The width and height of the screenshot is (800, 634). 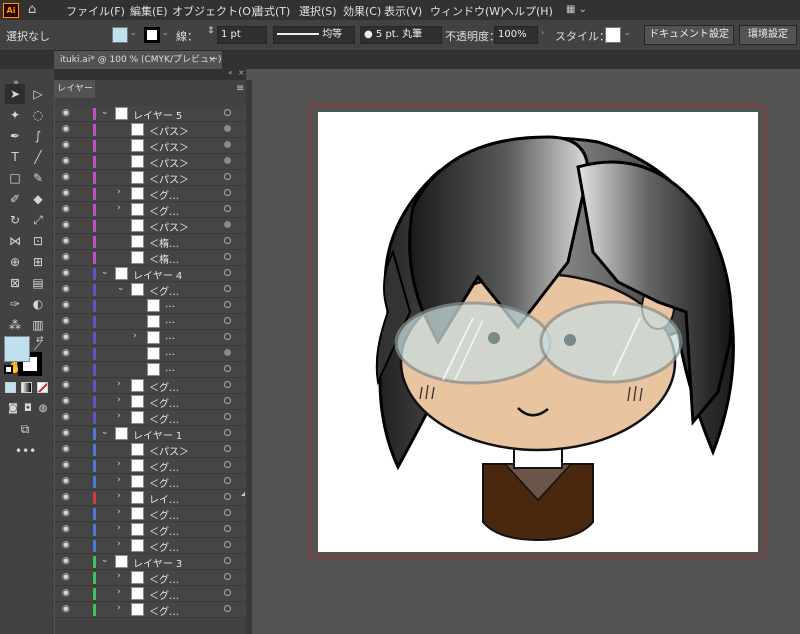 I want to click on type-tool-icon: T, so click(x=15, y=157).